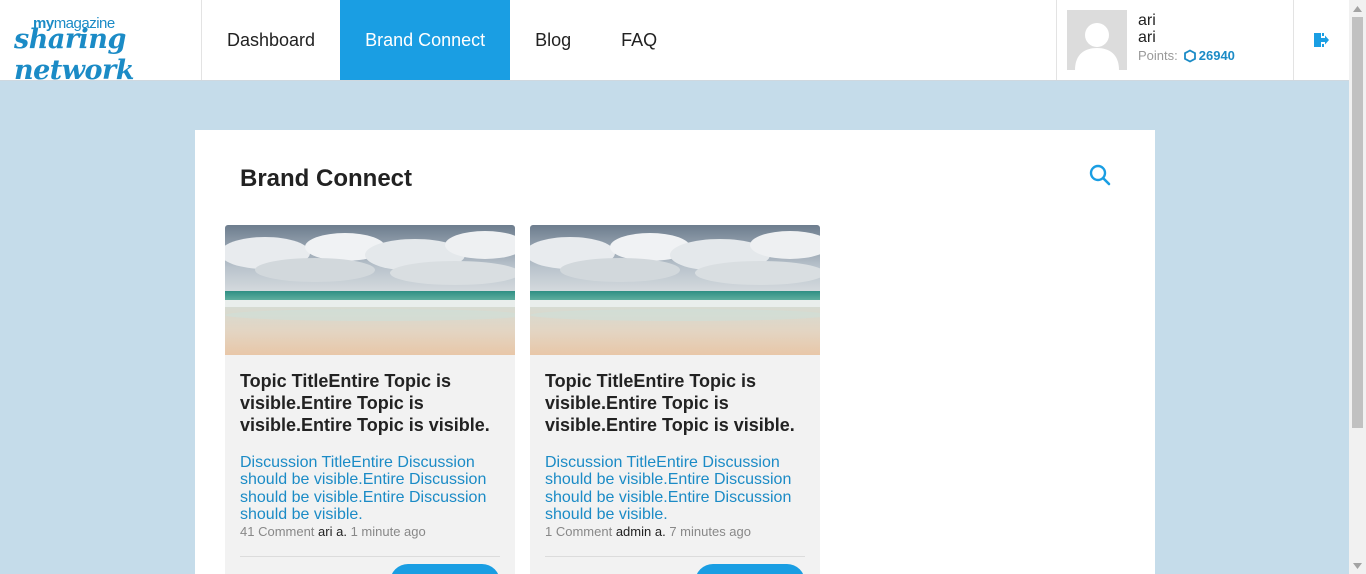  I want to click on points-value: 26940, so click(1216, 55).